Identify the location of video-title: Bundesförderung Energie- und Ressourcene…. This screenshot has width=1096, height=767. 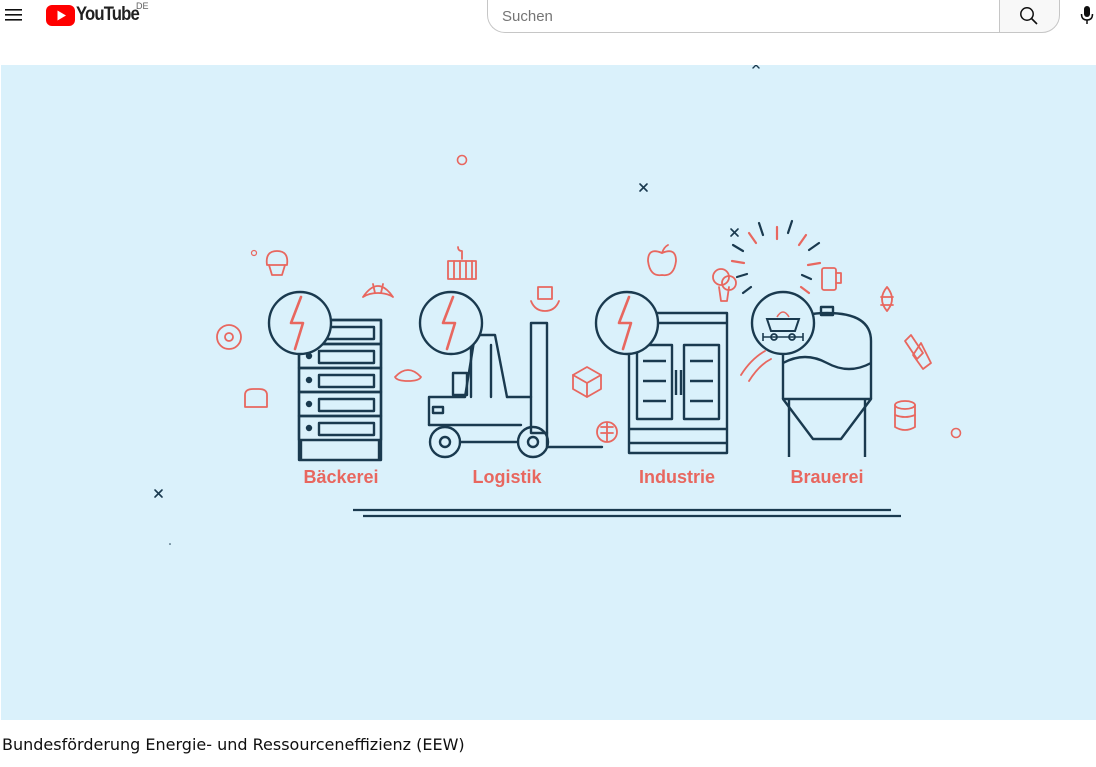
(233, 744).